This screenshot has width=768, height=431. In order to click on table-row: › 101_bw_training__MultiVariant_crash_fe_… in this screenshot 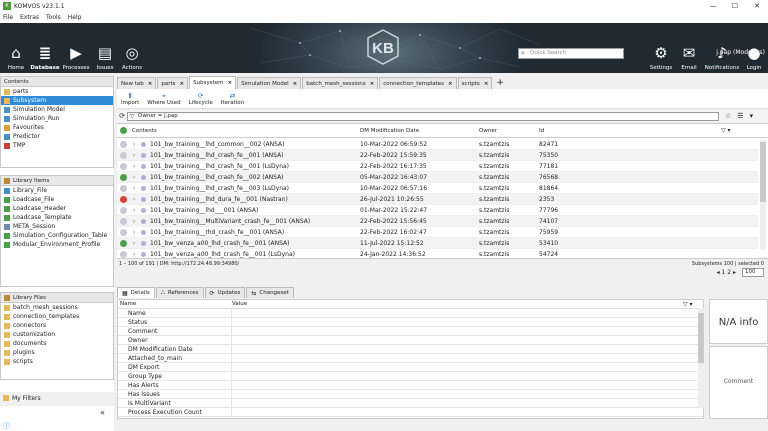, I will do `click(437, 221)`.